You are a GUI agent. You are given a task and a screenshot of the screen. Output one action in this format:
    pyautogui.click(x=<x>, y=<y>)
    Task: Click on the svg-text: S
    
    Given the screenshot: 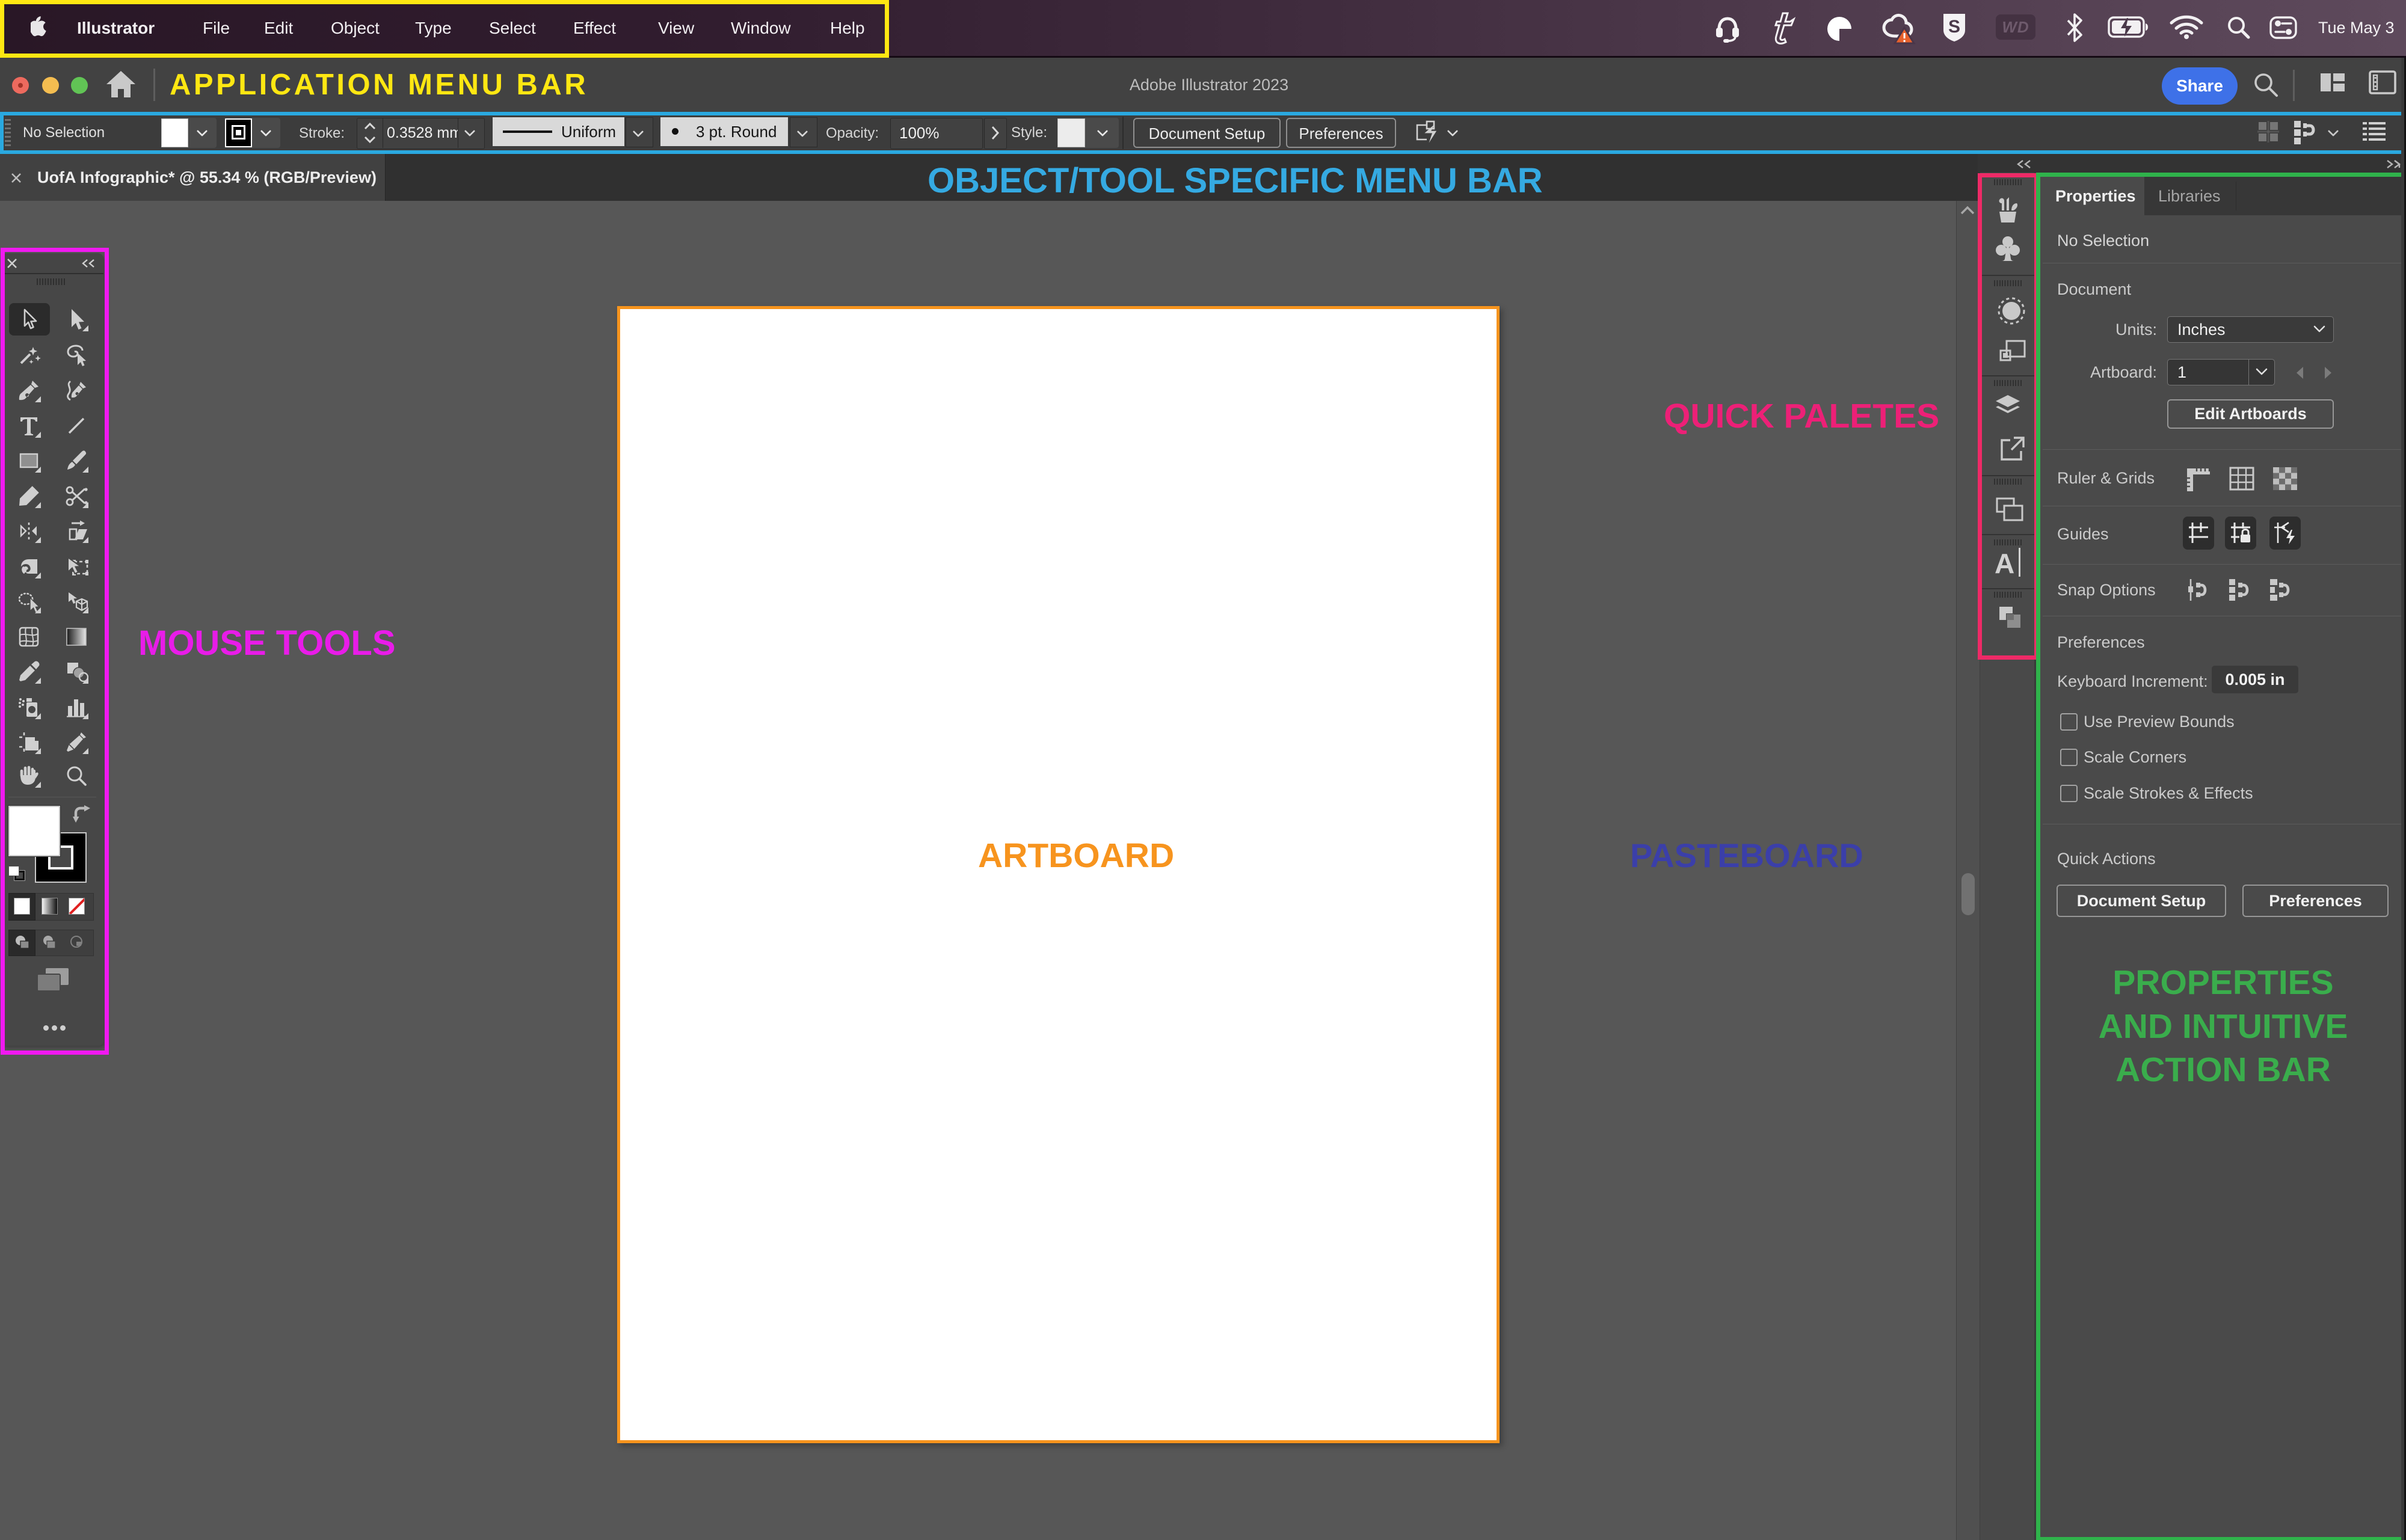 What is the action you would take?
    pyautogui.click(x=1954, y=27)
    